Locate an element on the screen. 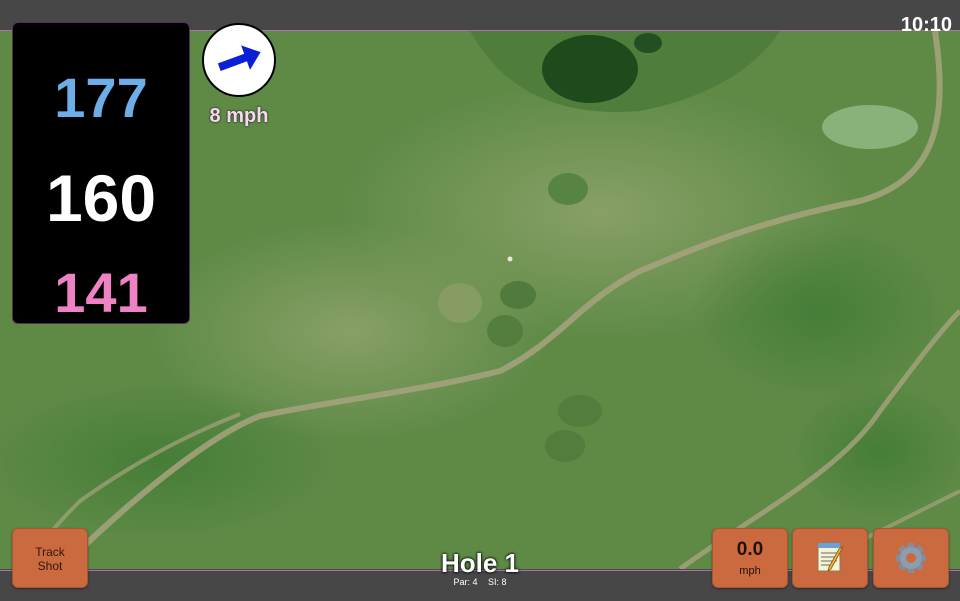 This screenshot has width=960, height=601. wind-speed-button: 0.0 mph is located at coordinates (750, 558).